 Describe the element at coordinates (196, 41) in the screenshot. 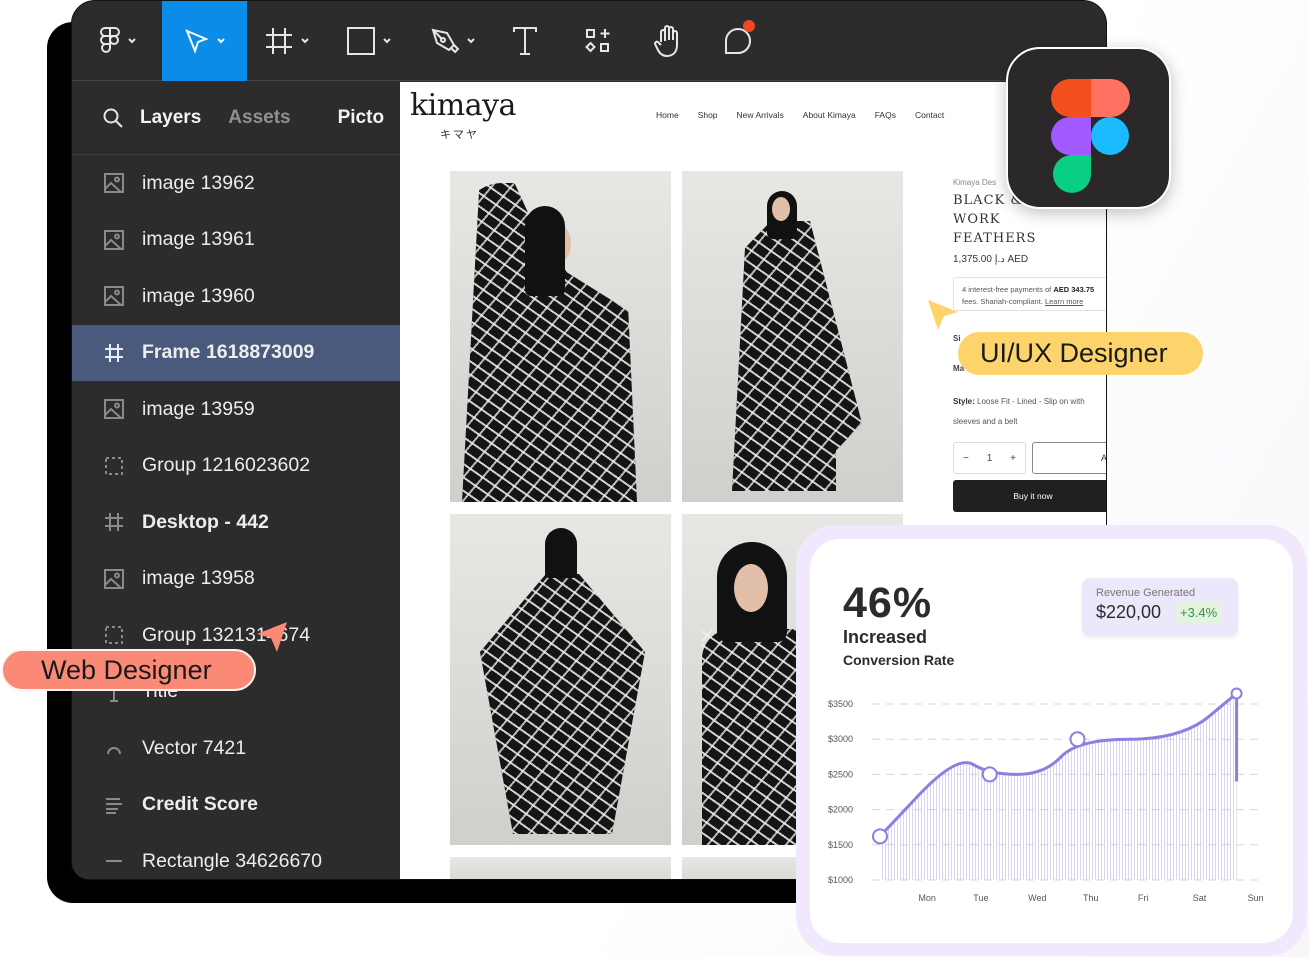

I see `cursor-arrow-icon` at that location.